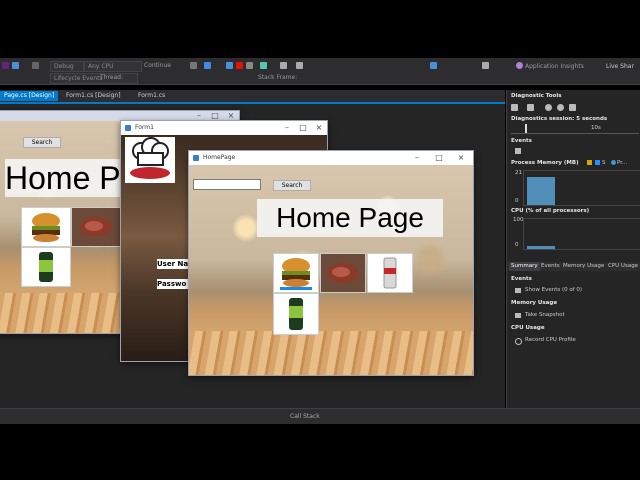 The width and height of the screenshot is (640, 480). What do you see at coordinates (278, 77) in the screenshot?
I see `stack-frame-label: Stack Frame:` at bounding box center [278, 77].